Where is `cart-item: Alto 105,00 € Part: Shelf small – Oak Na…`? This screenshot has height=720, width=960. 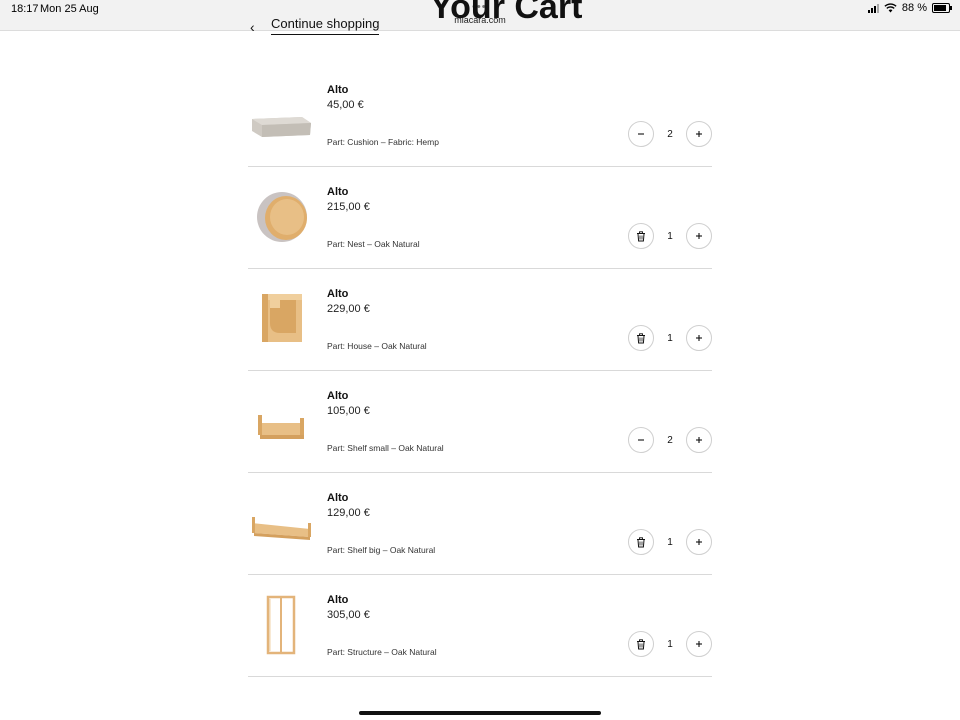
cart-item: Alto 105,00 € Part: Shelf small – Oak Na… is located at coordinates (480, 422).